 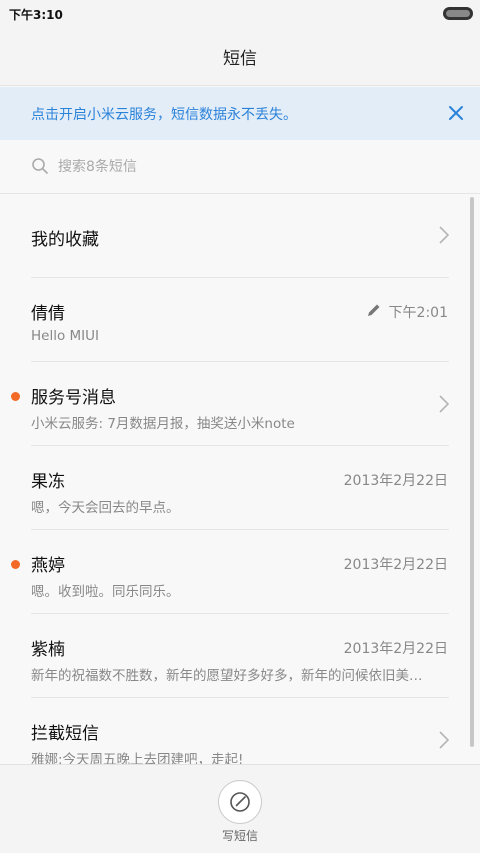 What do you see at coordinates (105, 592) in the screenshot?
I see `message-preview: 嗯。收到啦。同乐同乐。` at bounding box center [105, 592].